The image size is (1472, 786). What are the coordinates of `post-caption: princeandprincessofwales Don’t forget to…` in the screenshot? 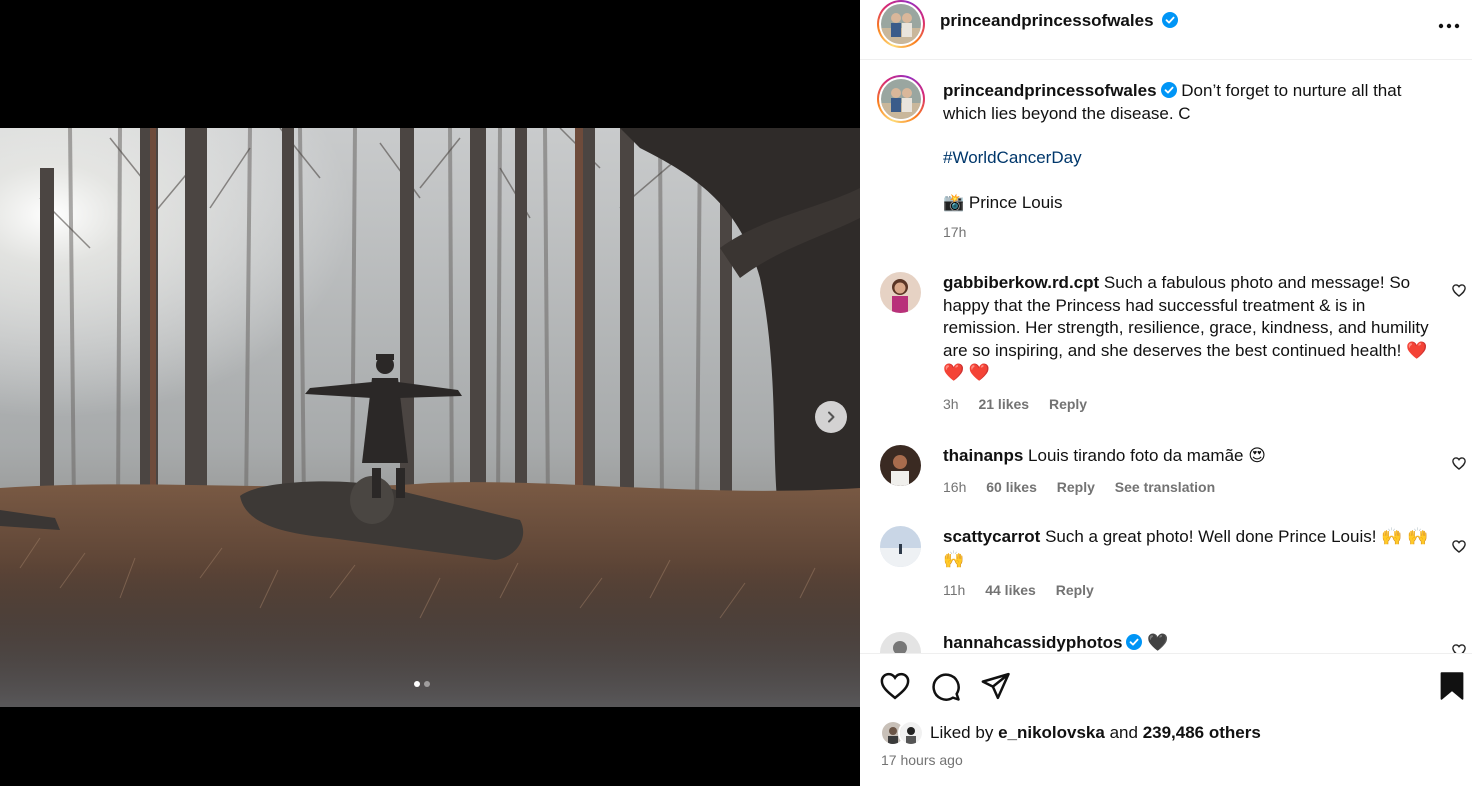 It's located at (1188, 162).